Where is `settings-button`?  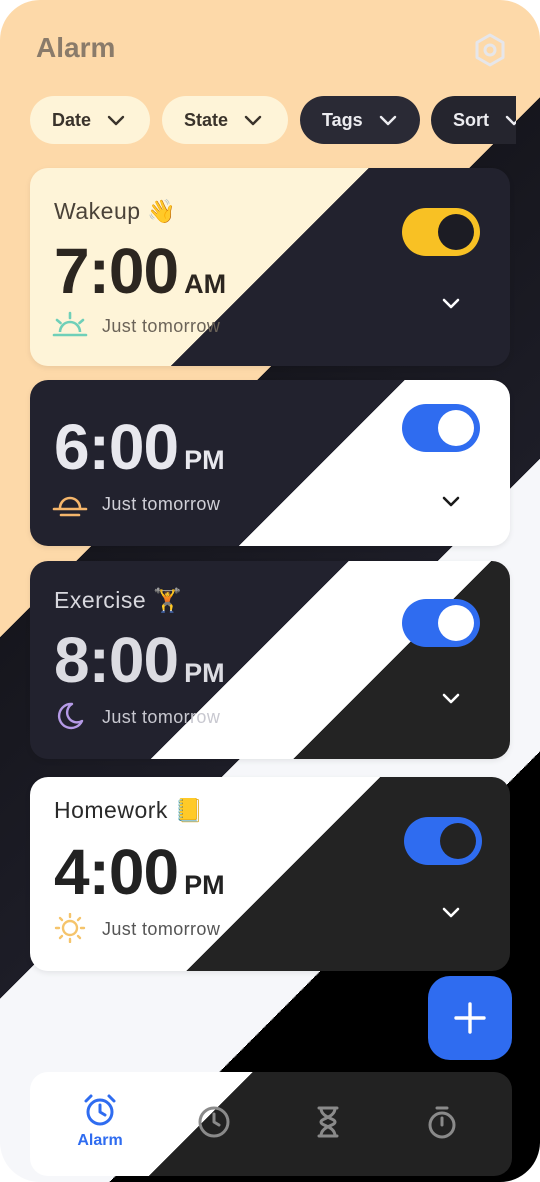 settings-button is located at coordinates (490, 50).